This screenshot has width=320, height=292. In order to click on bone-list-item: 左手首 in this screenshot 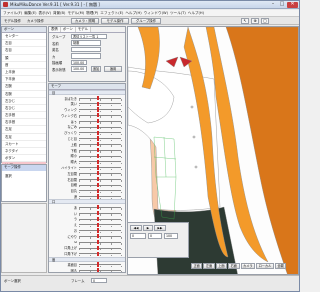, I will do `click(24, 116)`.